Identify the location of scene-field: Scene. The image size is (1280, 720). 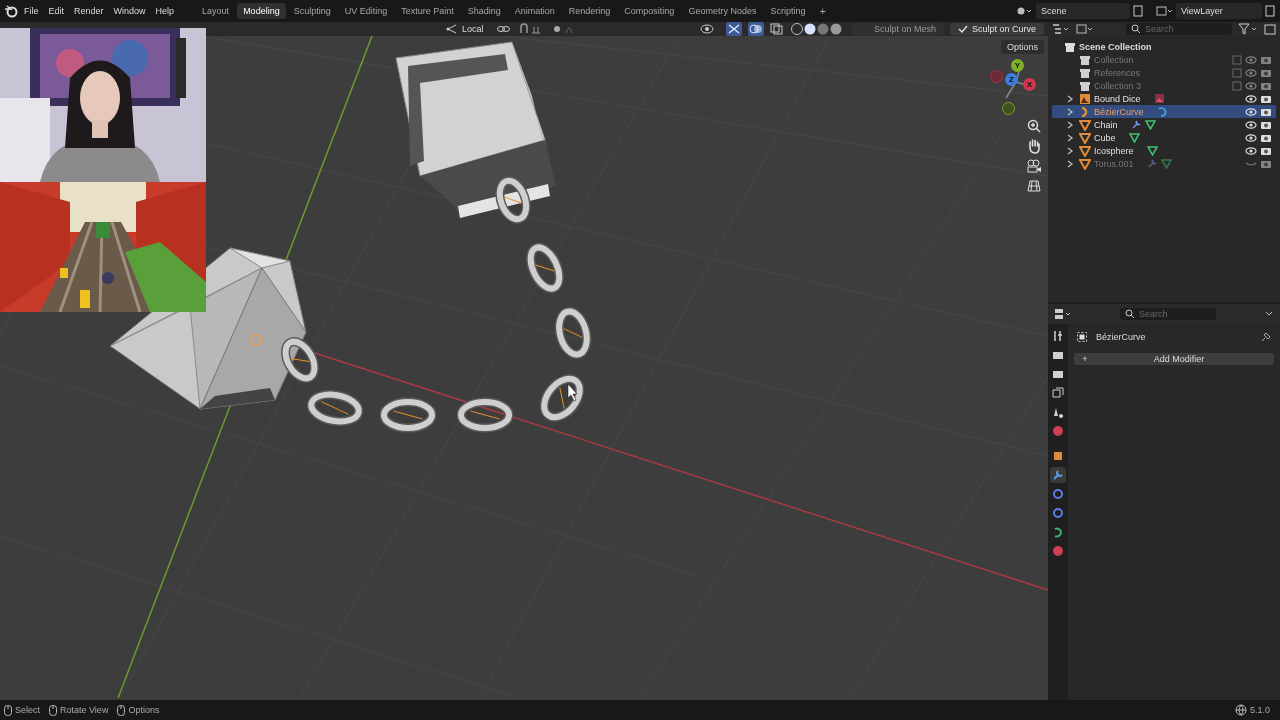
(1083, 11).